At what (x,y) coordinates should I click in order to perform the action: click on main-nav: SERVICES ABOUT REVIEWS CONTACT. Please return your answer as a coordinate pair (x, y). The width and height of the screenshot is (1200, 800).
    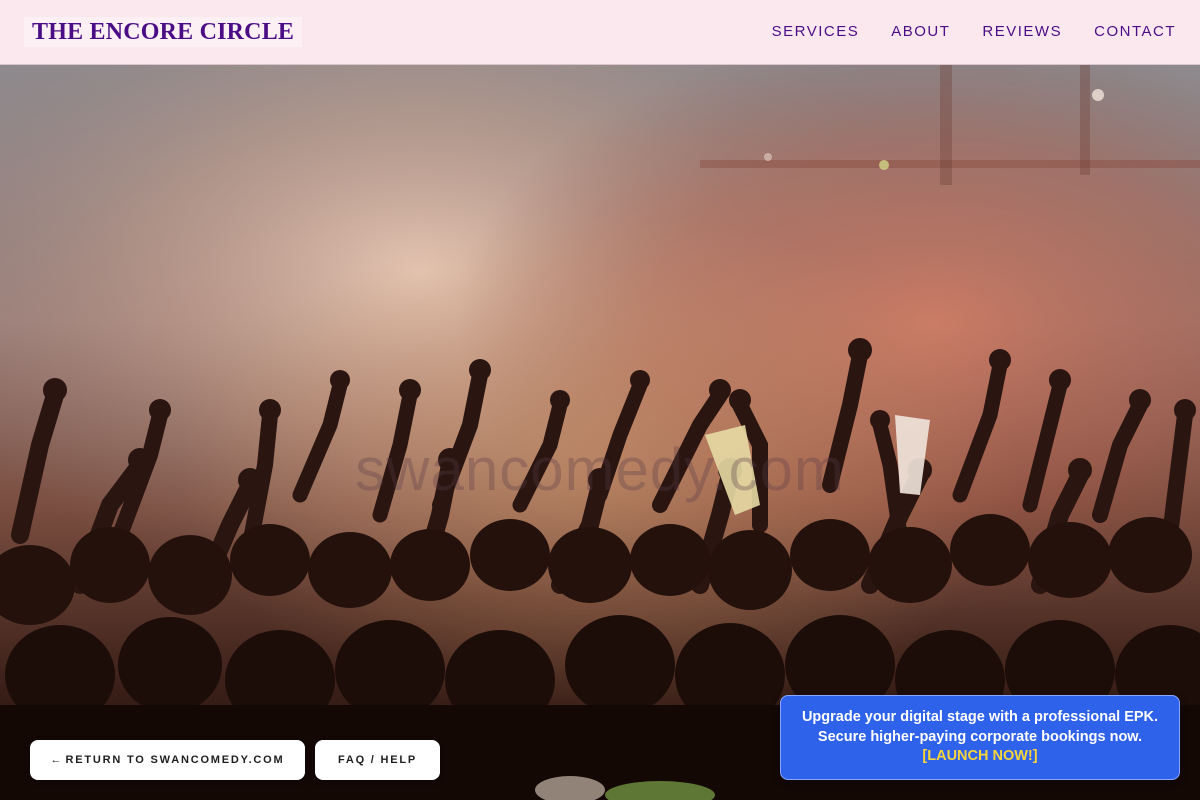
    Looking at the image, I should click on (974, 32).